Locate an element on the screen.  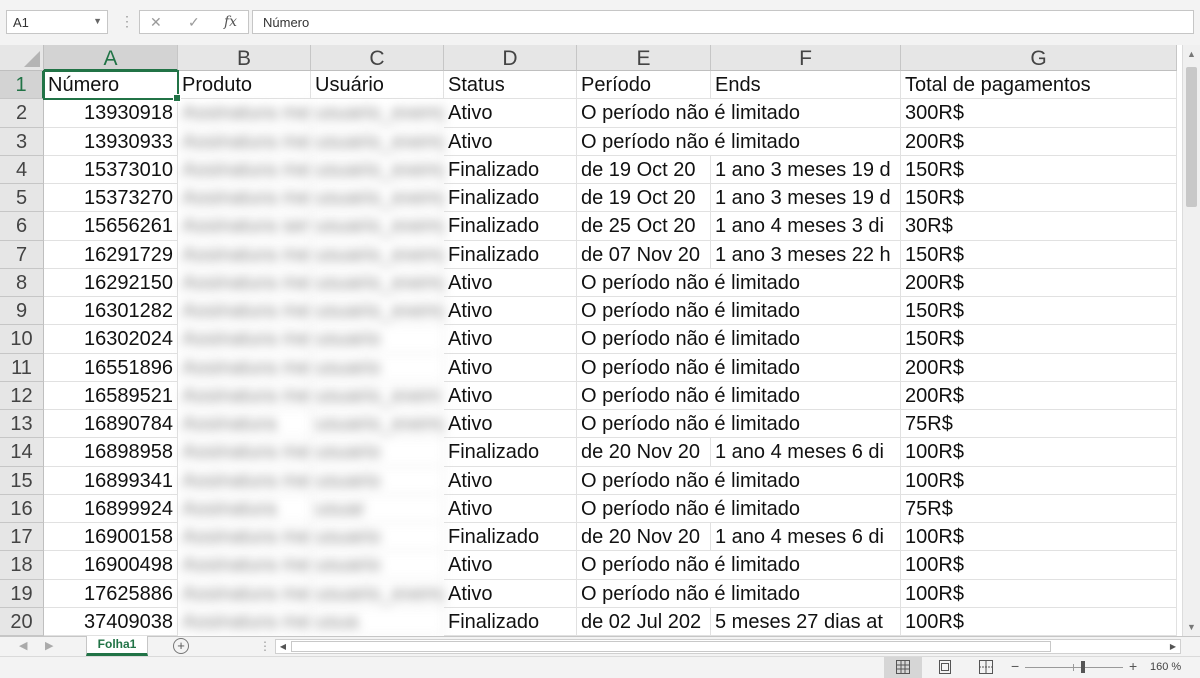
cell-b7: Assinatura mensal is located at coordinates (244, 254).